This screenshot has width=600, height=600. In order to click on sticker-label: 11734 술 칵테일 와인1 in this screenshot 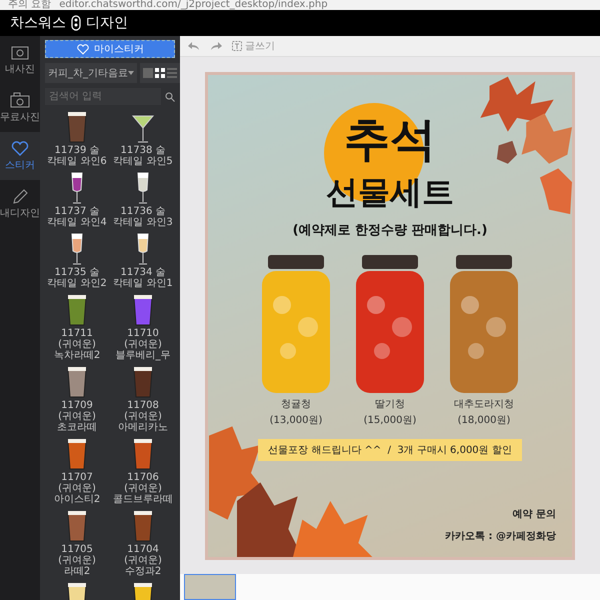, I will do `click(143, 278)`.